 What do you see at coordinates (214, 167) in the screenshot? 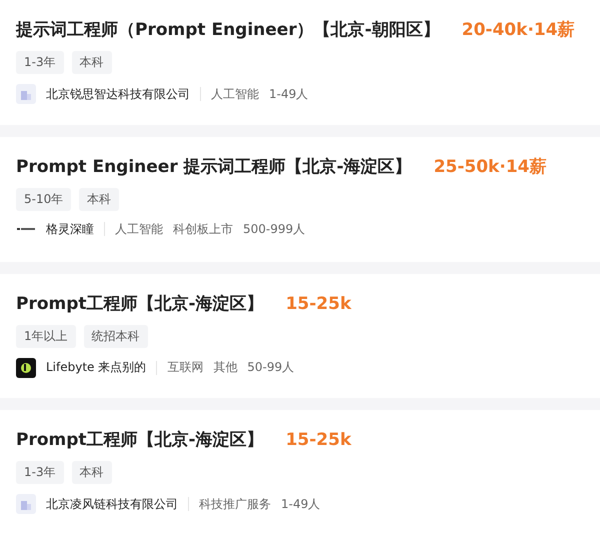
I see `job-title: Prompt Engineer 提示词工程师【北京-海淀区】` at bounding box center [214, 167].